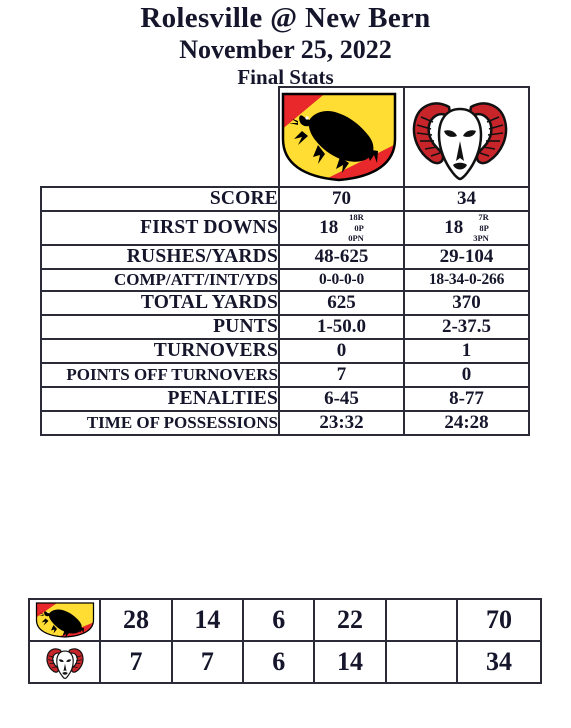 The height and width of the screenshot is (728, 571). I want to click on stat-away-value: 370, so click(466, 302).